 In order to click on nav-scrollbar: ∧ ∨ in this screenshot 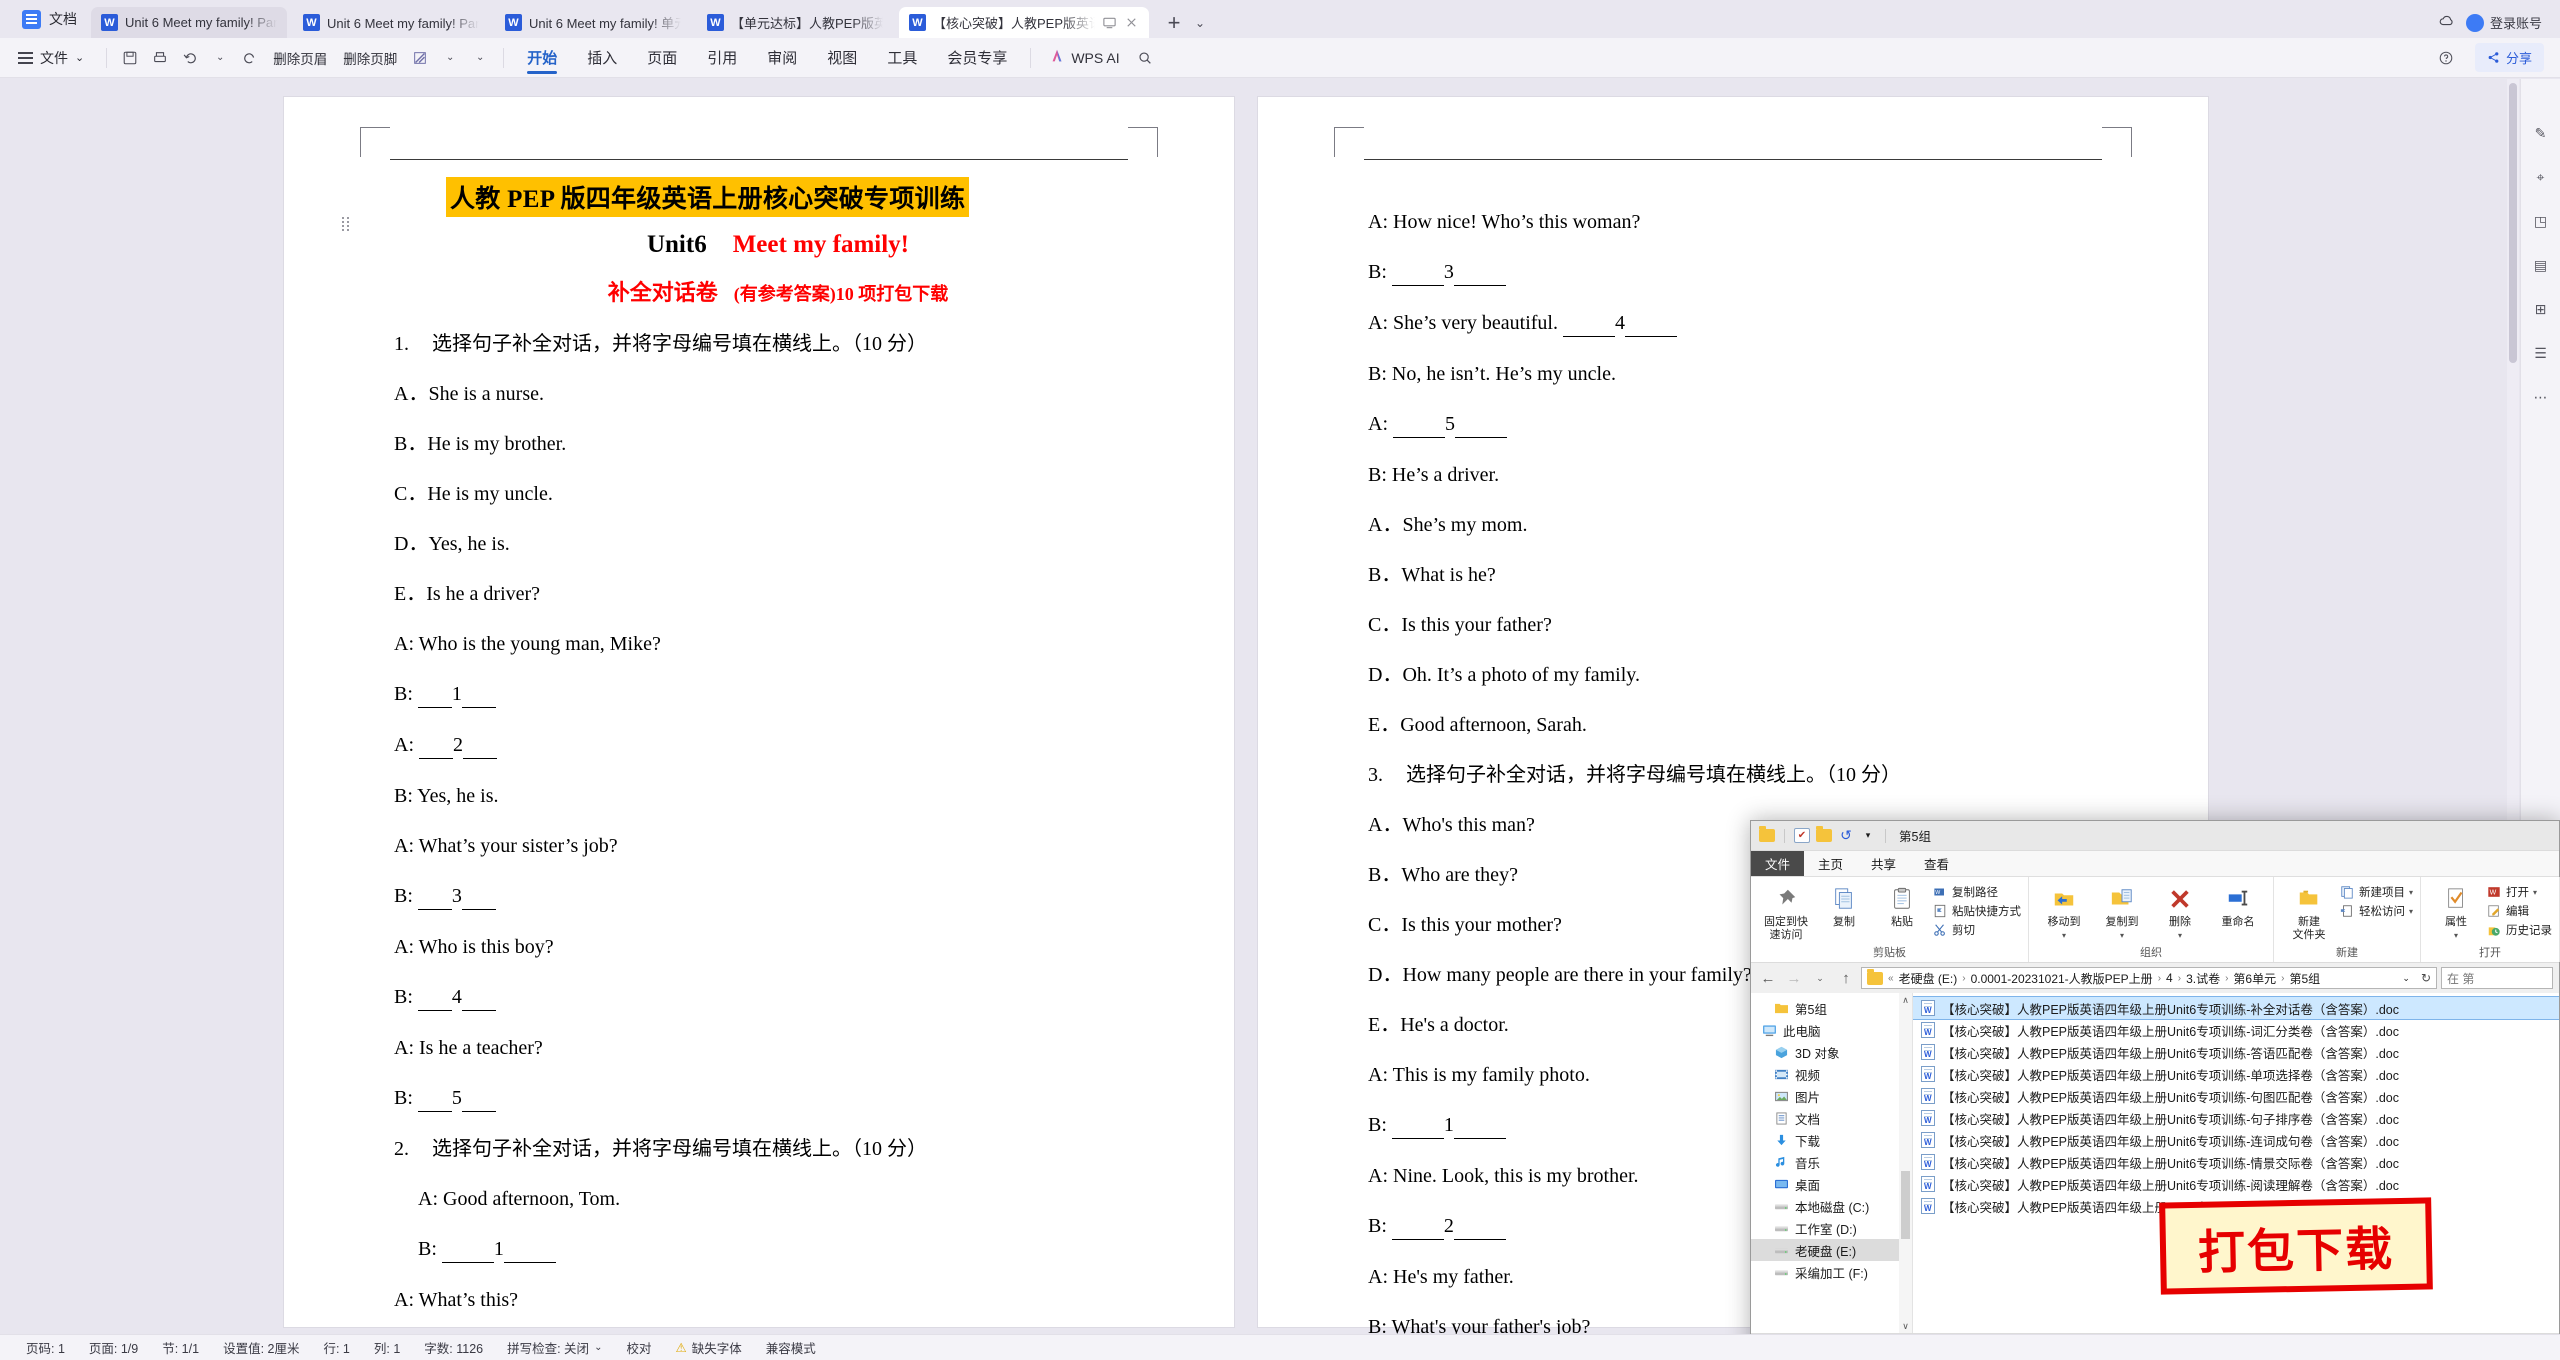, I will do `click(1905, 1163)`.